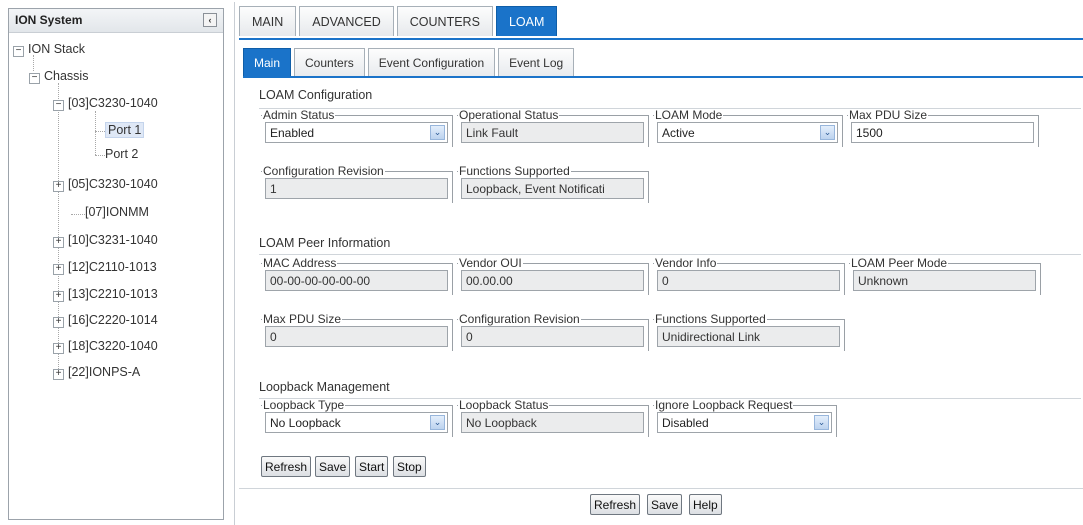  What do you see at coordinates (320, 281) in the screenshot?
I see `peer-mac-address-value: 00-00-00-00-00-00` at bounding box center [320, 281].